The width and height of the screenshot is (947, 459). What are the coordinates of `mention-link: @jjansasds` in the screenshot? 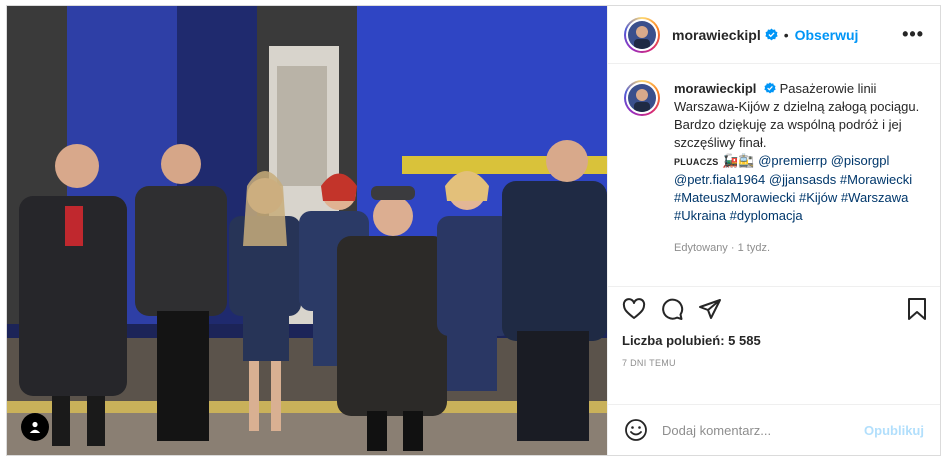 It's located at (802, 179).